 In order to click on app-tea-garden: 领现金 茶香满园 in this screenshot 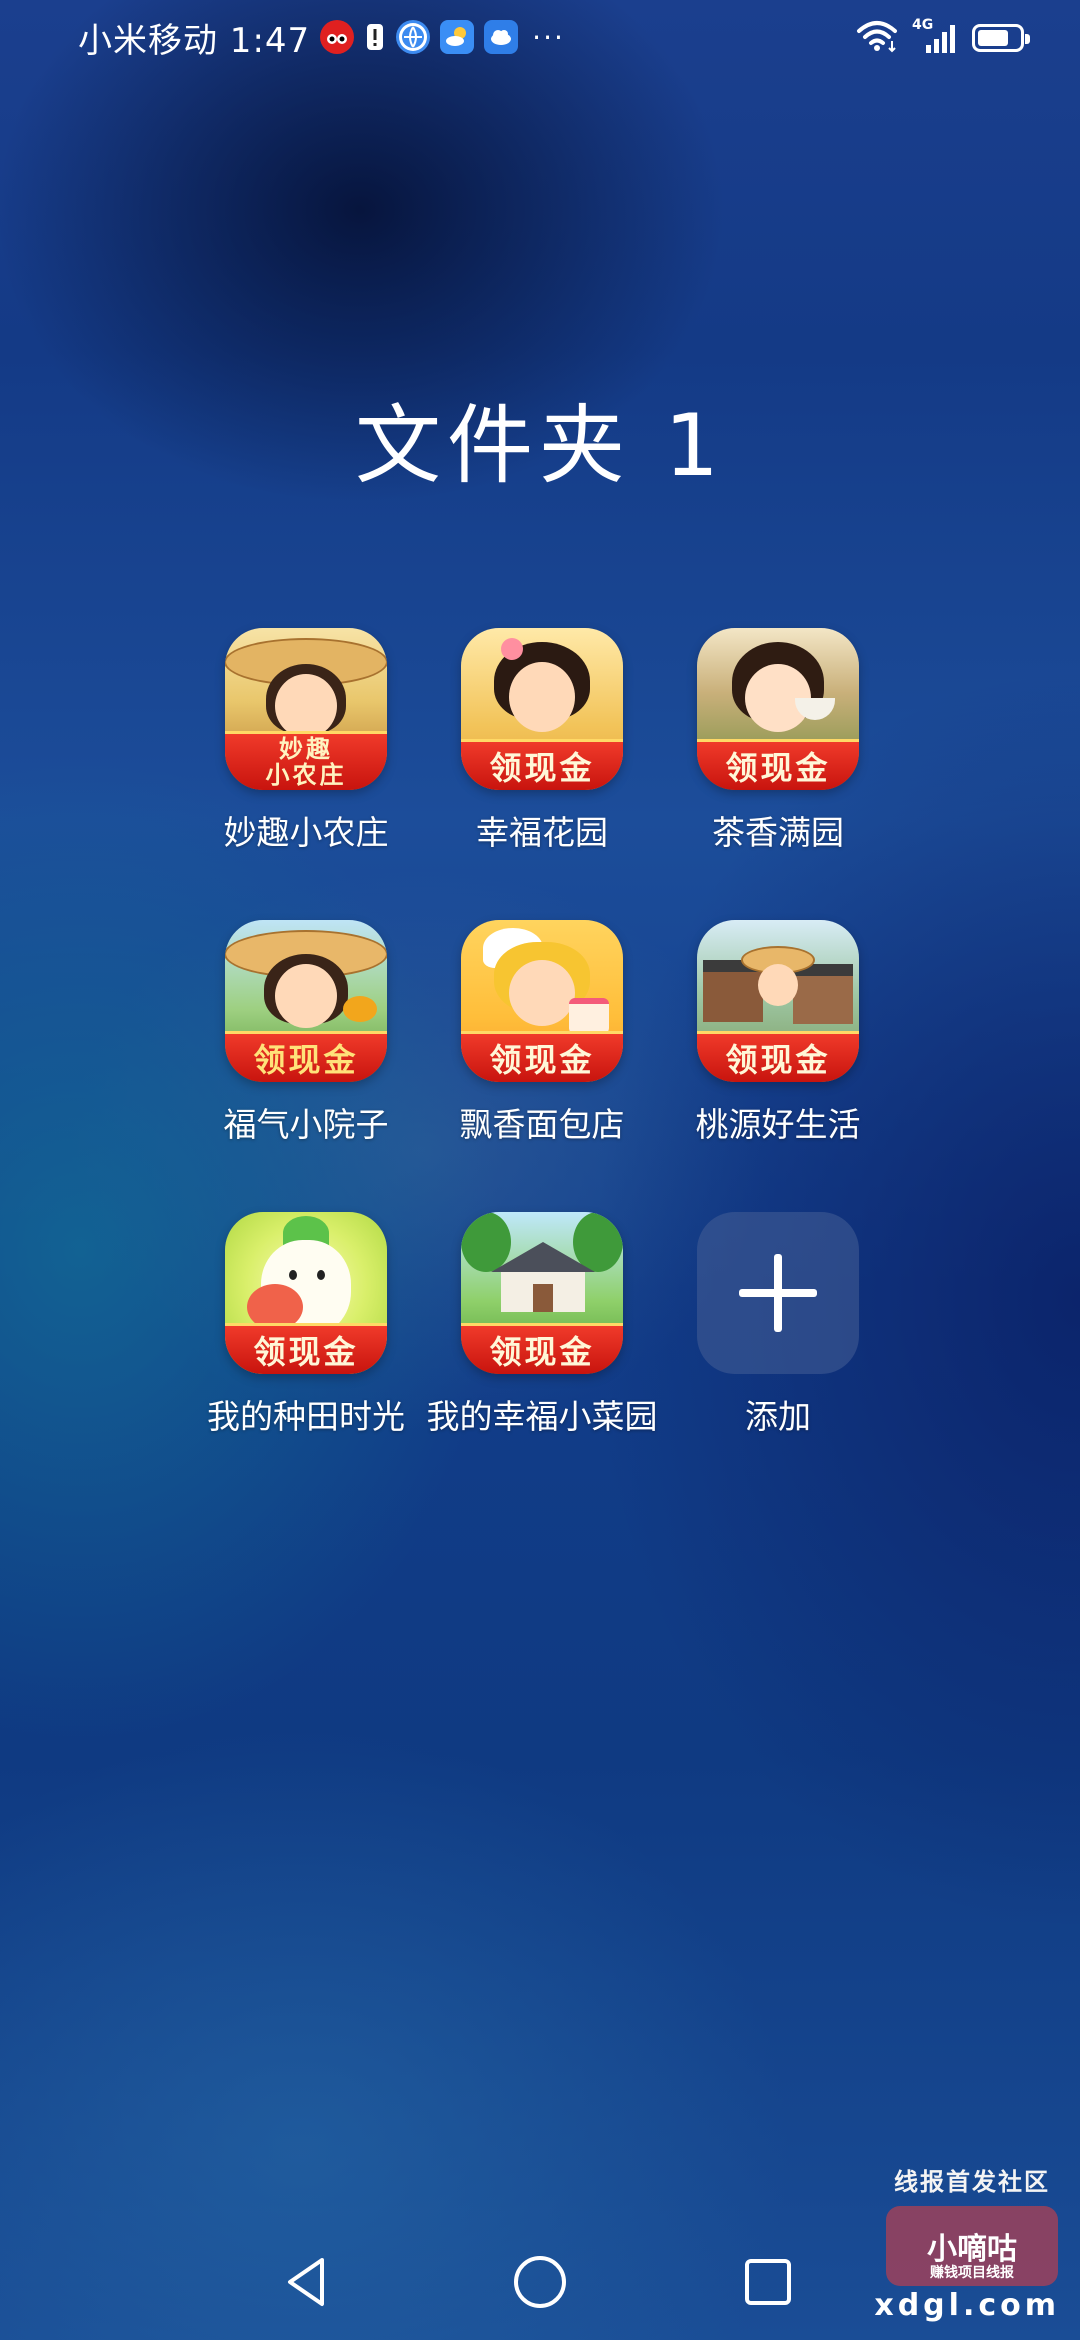, I will do `click(778, 774)`.